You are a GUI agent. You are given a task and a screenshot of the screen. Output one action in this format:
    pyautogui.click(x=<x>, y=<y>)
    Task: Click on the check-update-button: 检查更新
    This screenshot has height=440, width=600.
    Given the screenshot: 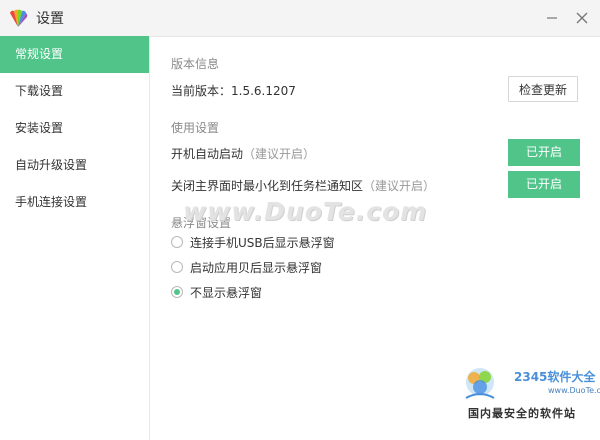 What is the action you would take?
    pyautogui.click(x=543, y=89)
    